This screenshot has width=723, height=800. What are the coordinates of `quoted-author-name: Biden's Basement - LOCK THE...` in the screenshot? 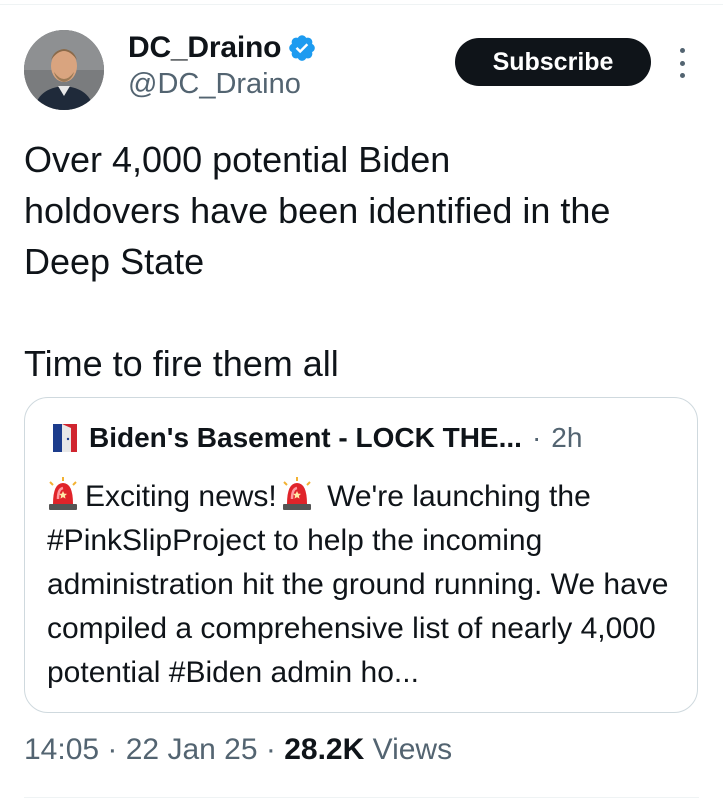 It's located at (305, 438).